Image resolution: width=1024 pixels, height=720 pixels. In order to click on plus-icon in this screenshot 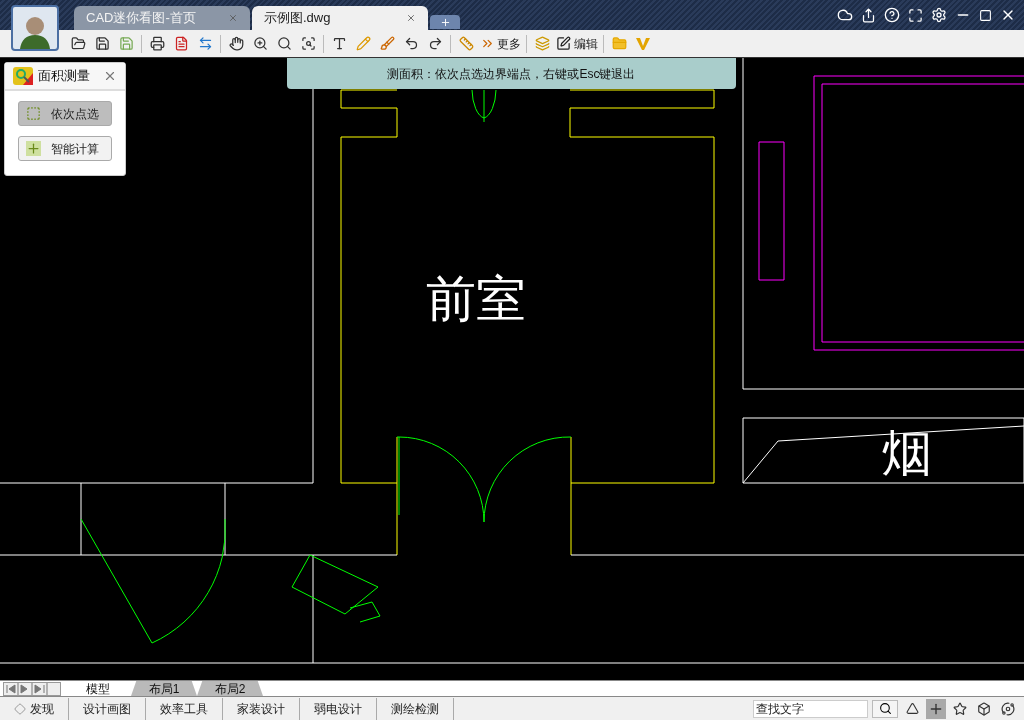, I will do `click(445, 22)`.